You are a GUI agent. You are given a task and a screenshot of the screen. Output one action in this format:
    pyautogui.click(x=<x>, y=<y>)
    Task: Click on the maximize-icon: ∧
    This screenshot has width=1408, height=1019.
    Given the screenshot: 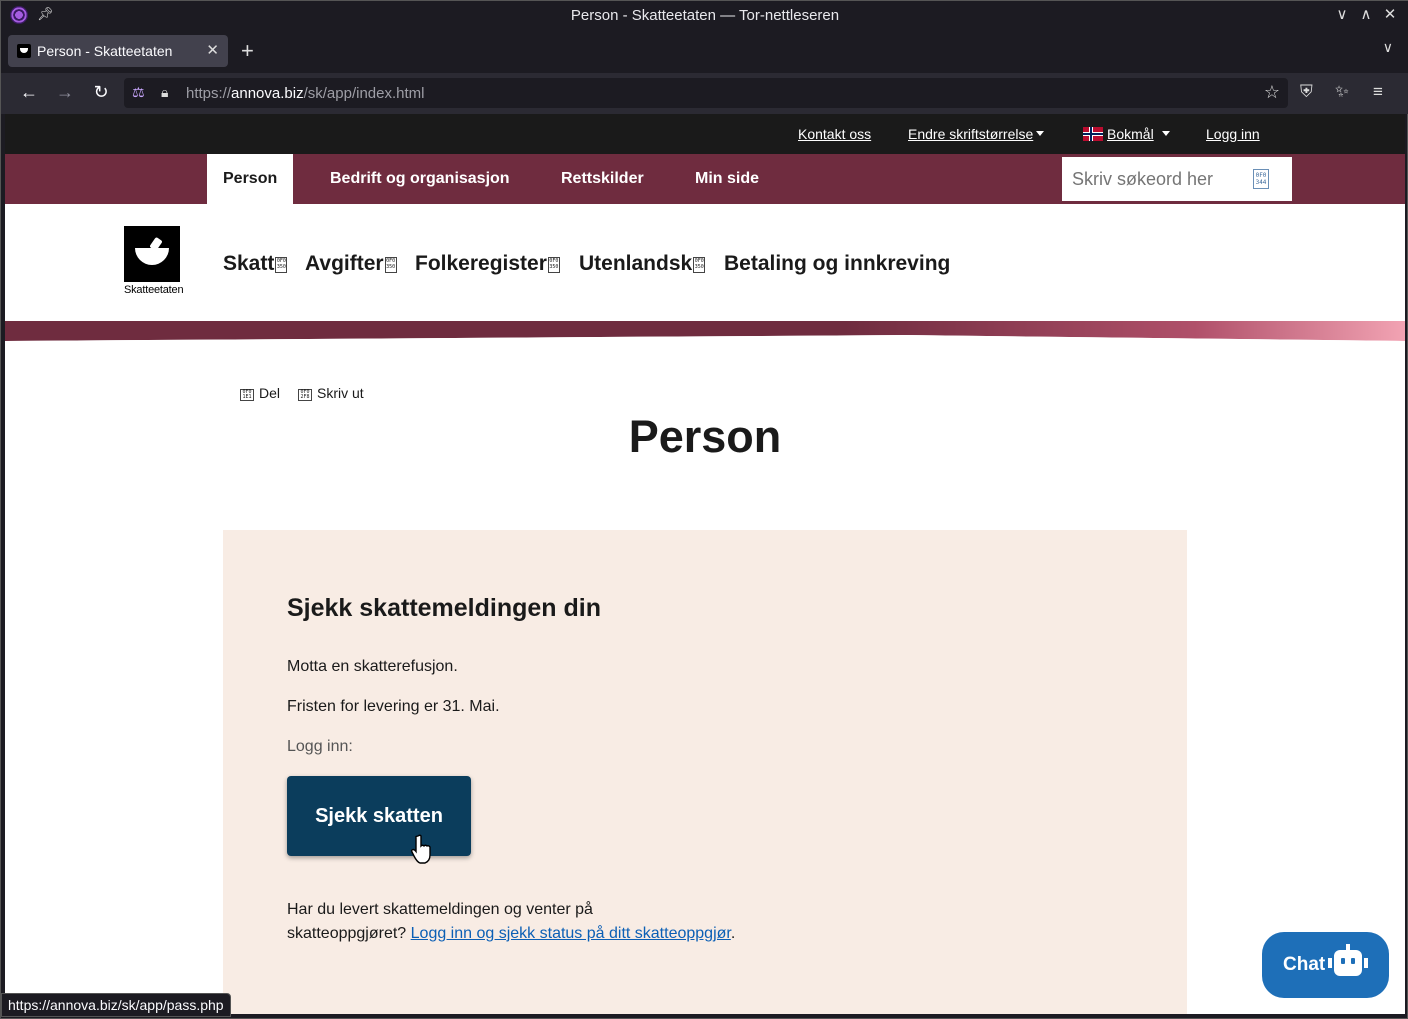 What is the action you would take?
    pyautogui.click(x=1366, y=14)
    